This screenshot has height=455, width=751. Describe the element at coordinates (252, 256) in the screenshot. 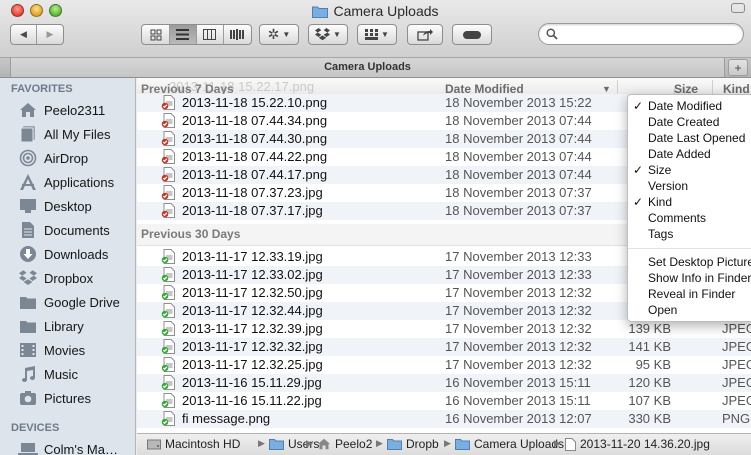

I see `file-name: 2013-11-17 12.33.19.jpg` at that location.